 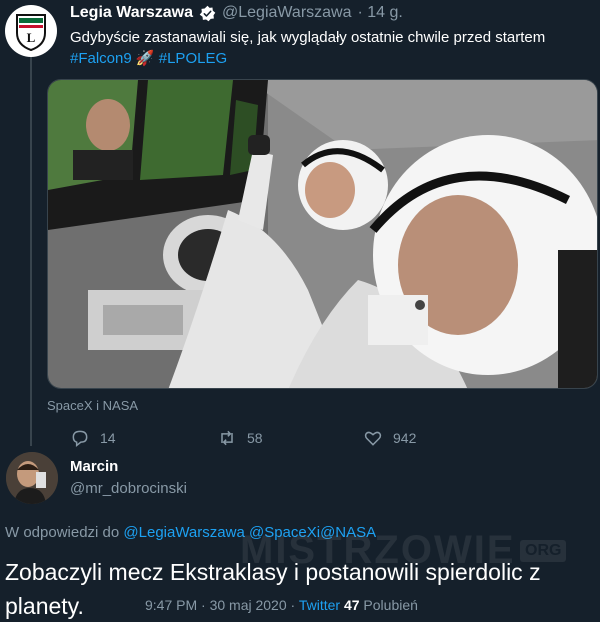 I want to click on reply-icon, so click(x=80, y=439).